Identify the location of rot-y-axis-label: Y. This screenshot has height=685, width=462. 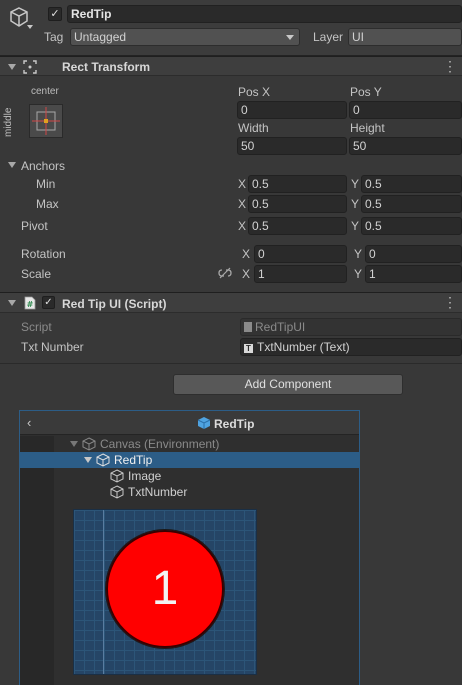
(358, 254).